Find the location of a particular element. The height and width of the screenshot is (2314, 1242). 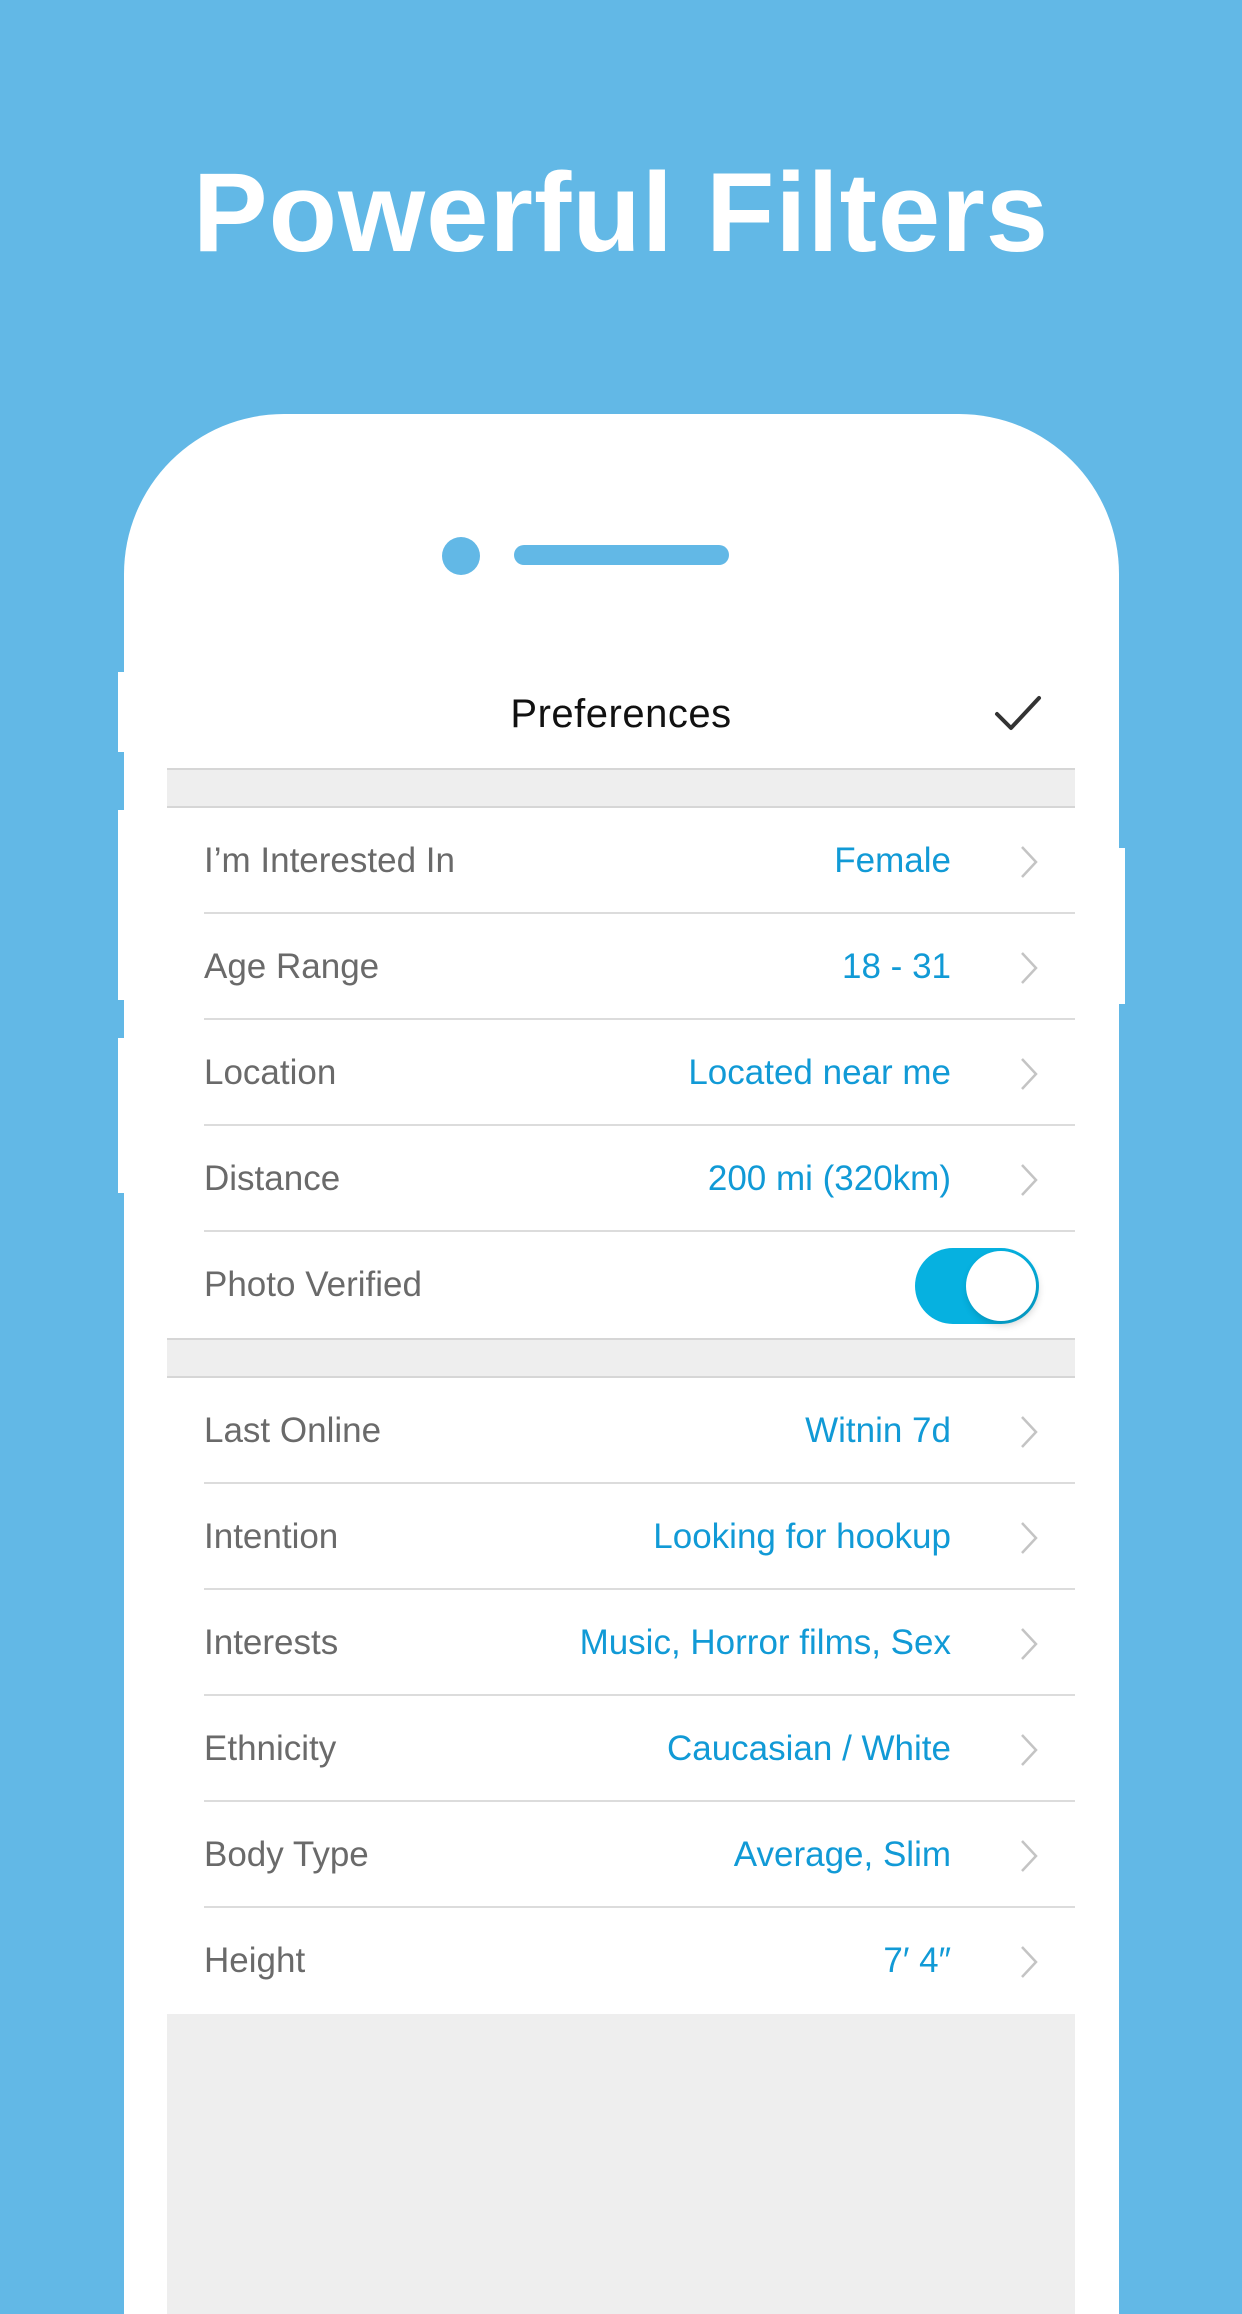

row-intention: Intention Looking for hookup is located at coordinates (621, 1537).